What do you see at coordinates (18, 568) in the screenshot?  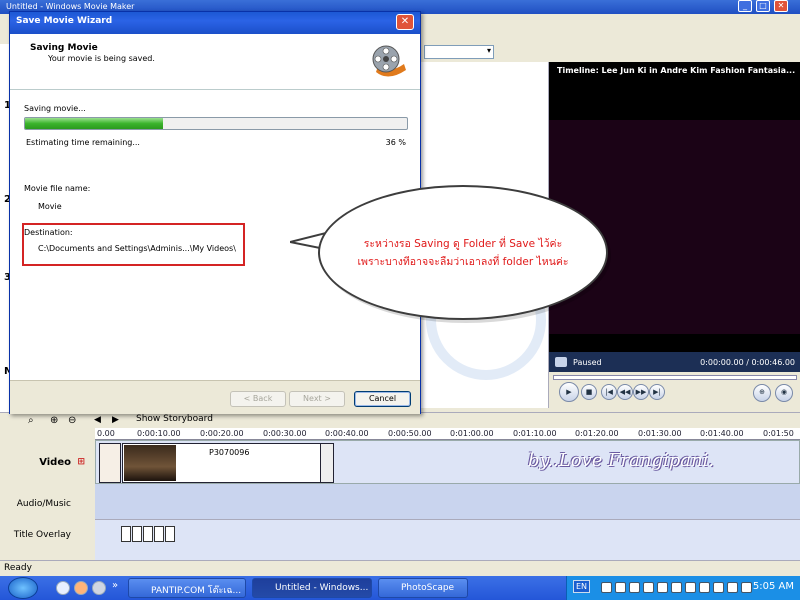 I see `status-text: Ready` at bounding box center [18, 568].